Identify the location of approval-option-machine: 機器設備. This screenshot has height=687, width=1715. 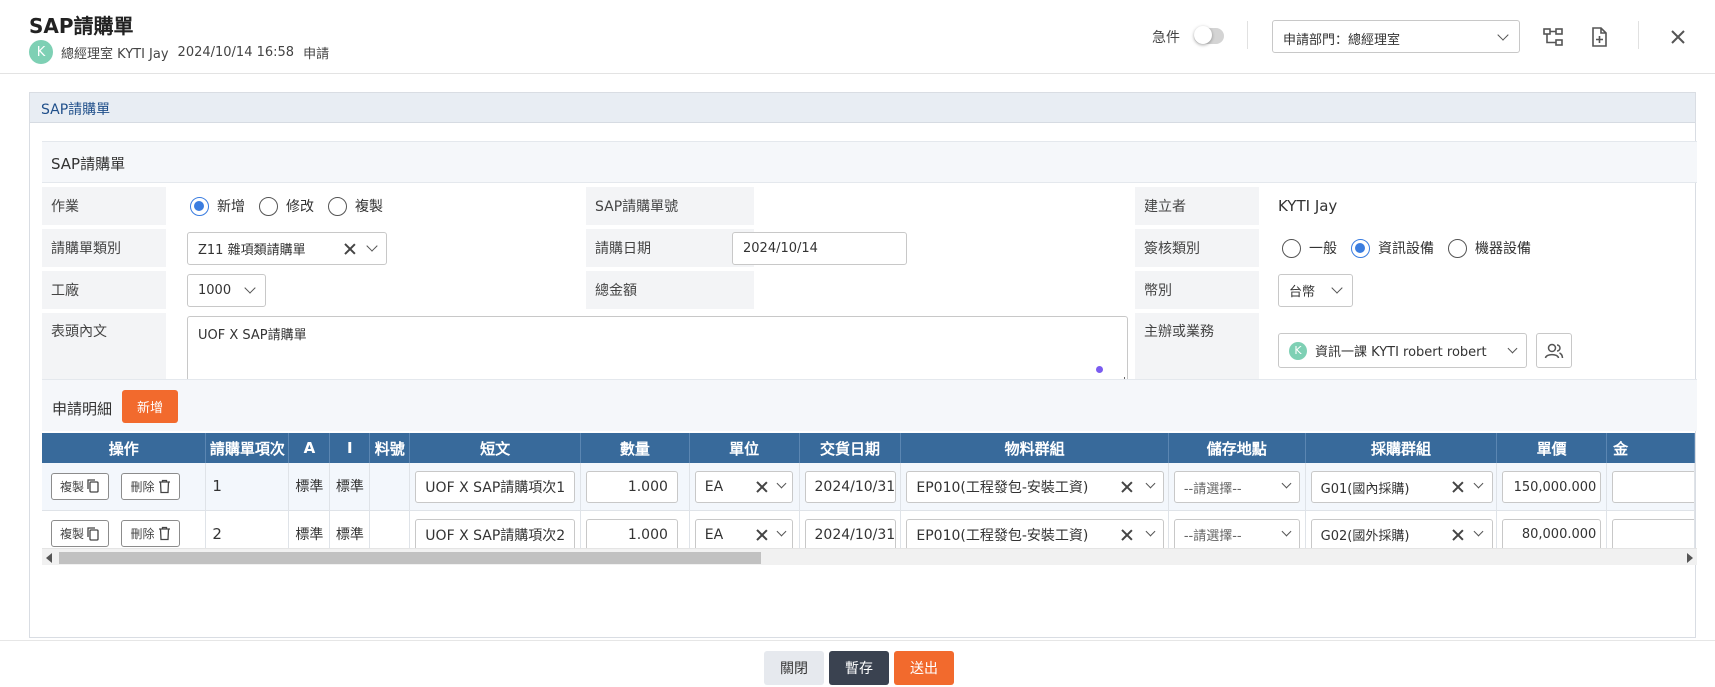
(1489, 248).